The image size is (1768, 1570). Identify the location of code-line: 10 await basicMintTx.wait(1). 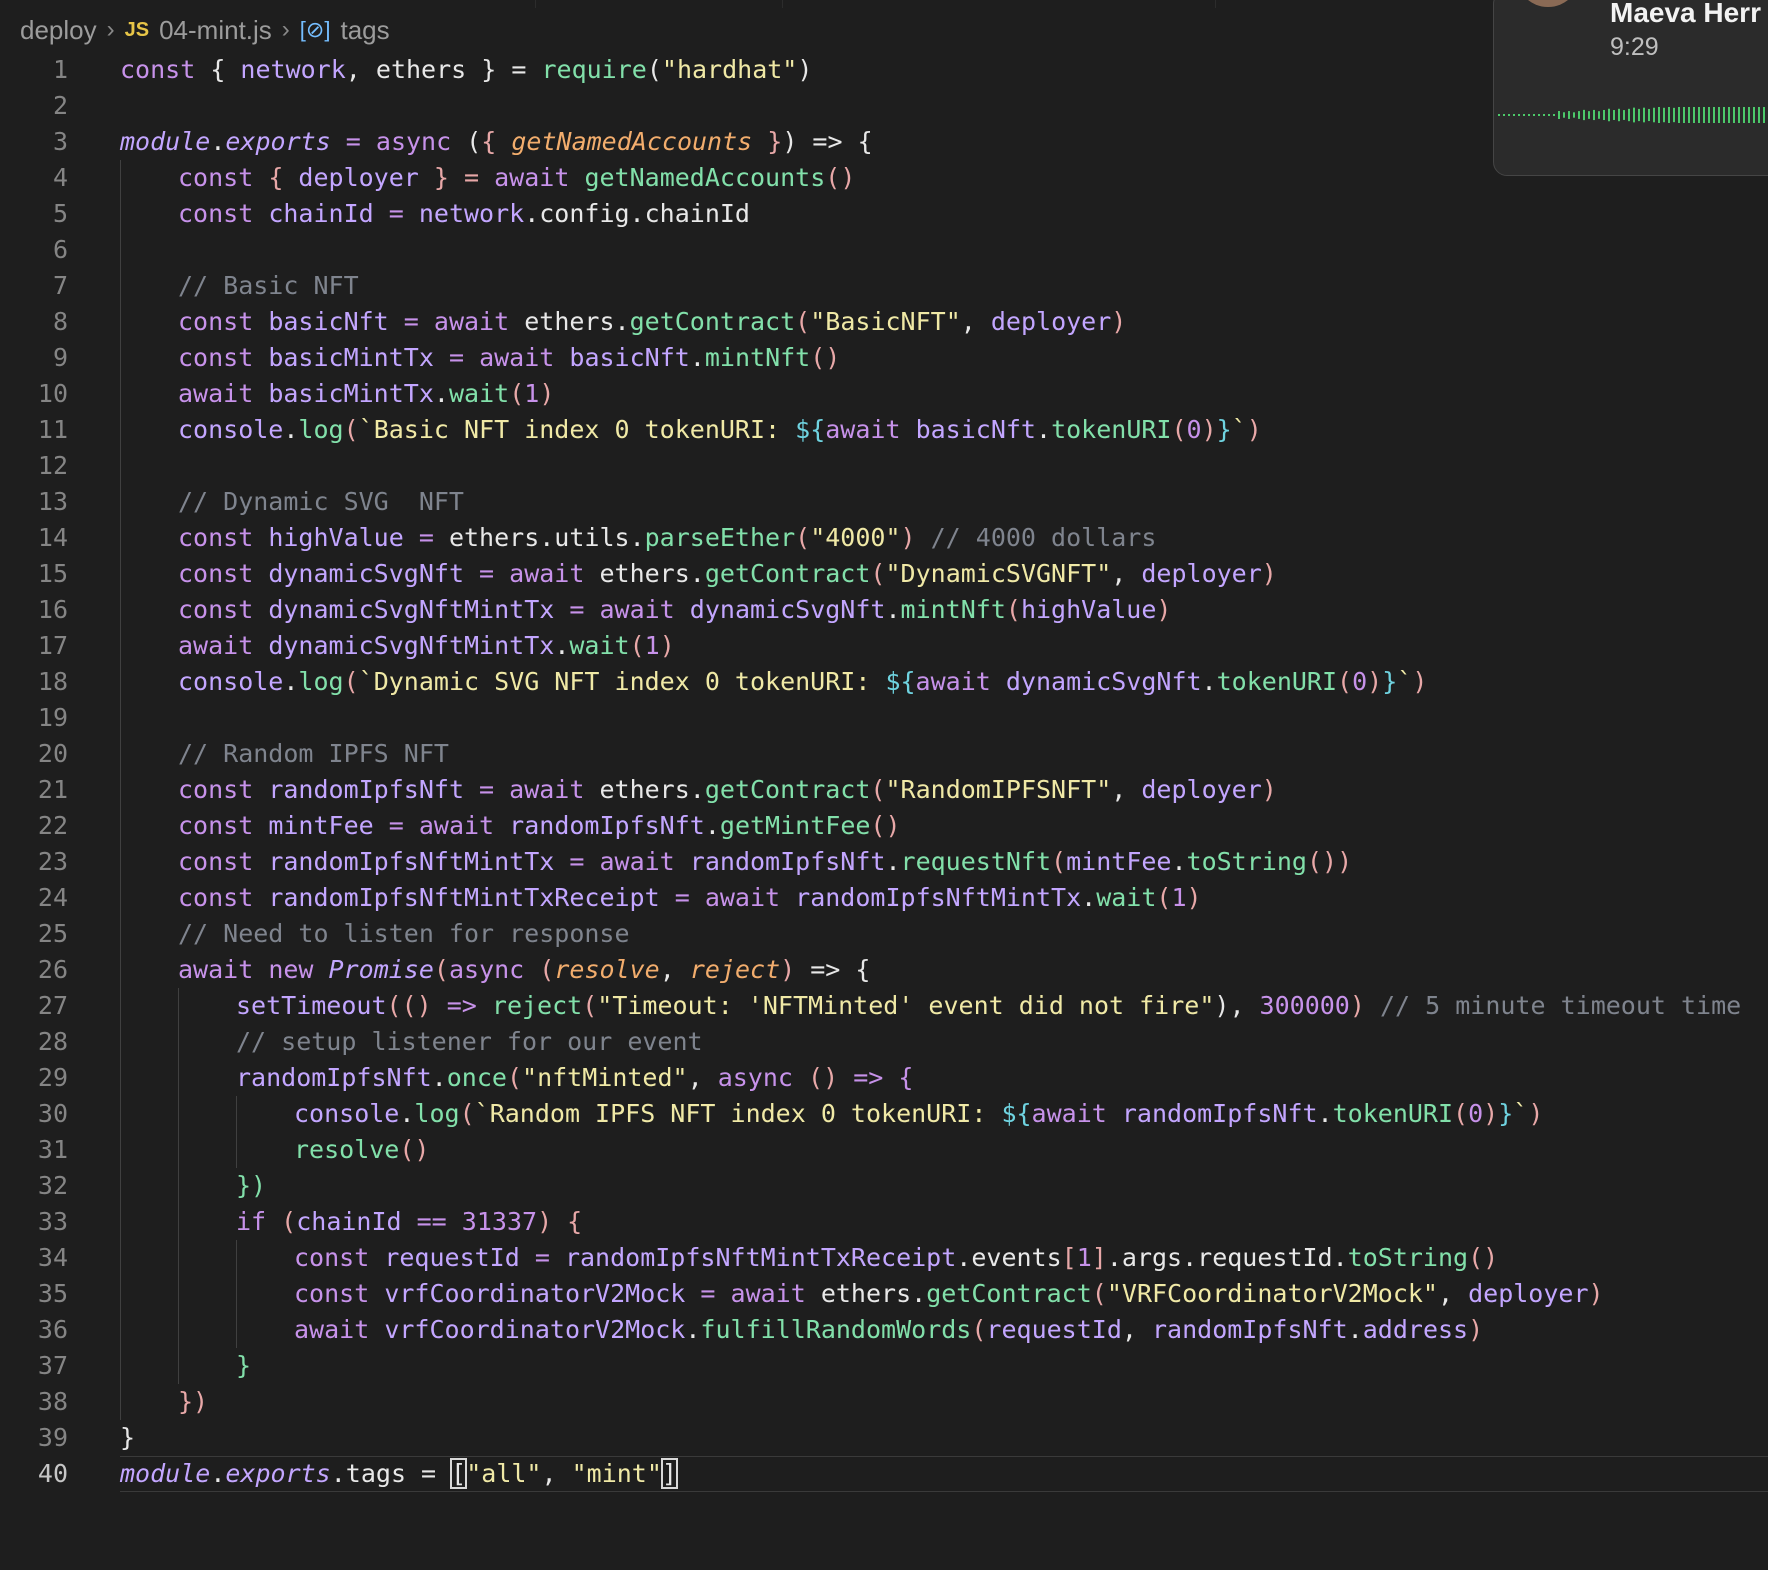
(884, 394).